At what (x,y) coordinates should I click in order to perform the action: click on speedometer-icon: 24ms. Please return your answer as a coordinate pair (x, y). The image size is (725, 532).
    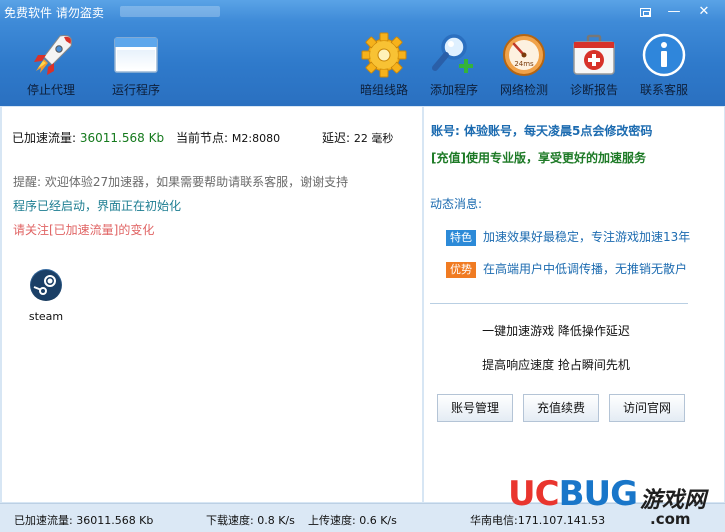
    Looking at the image, I should click on (524, 55).